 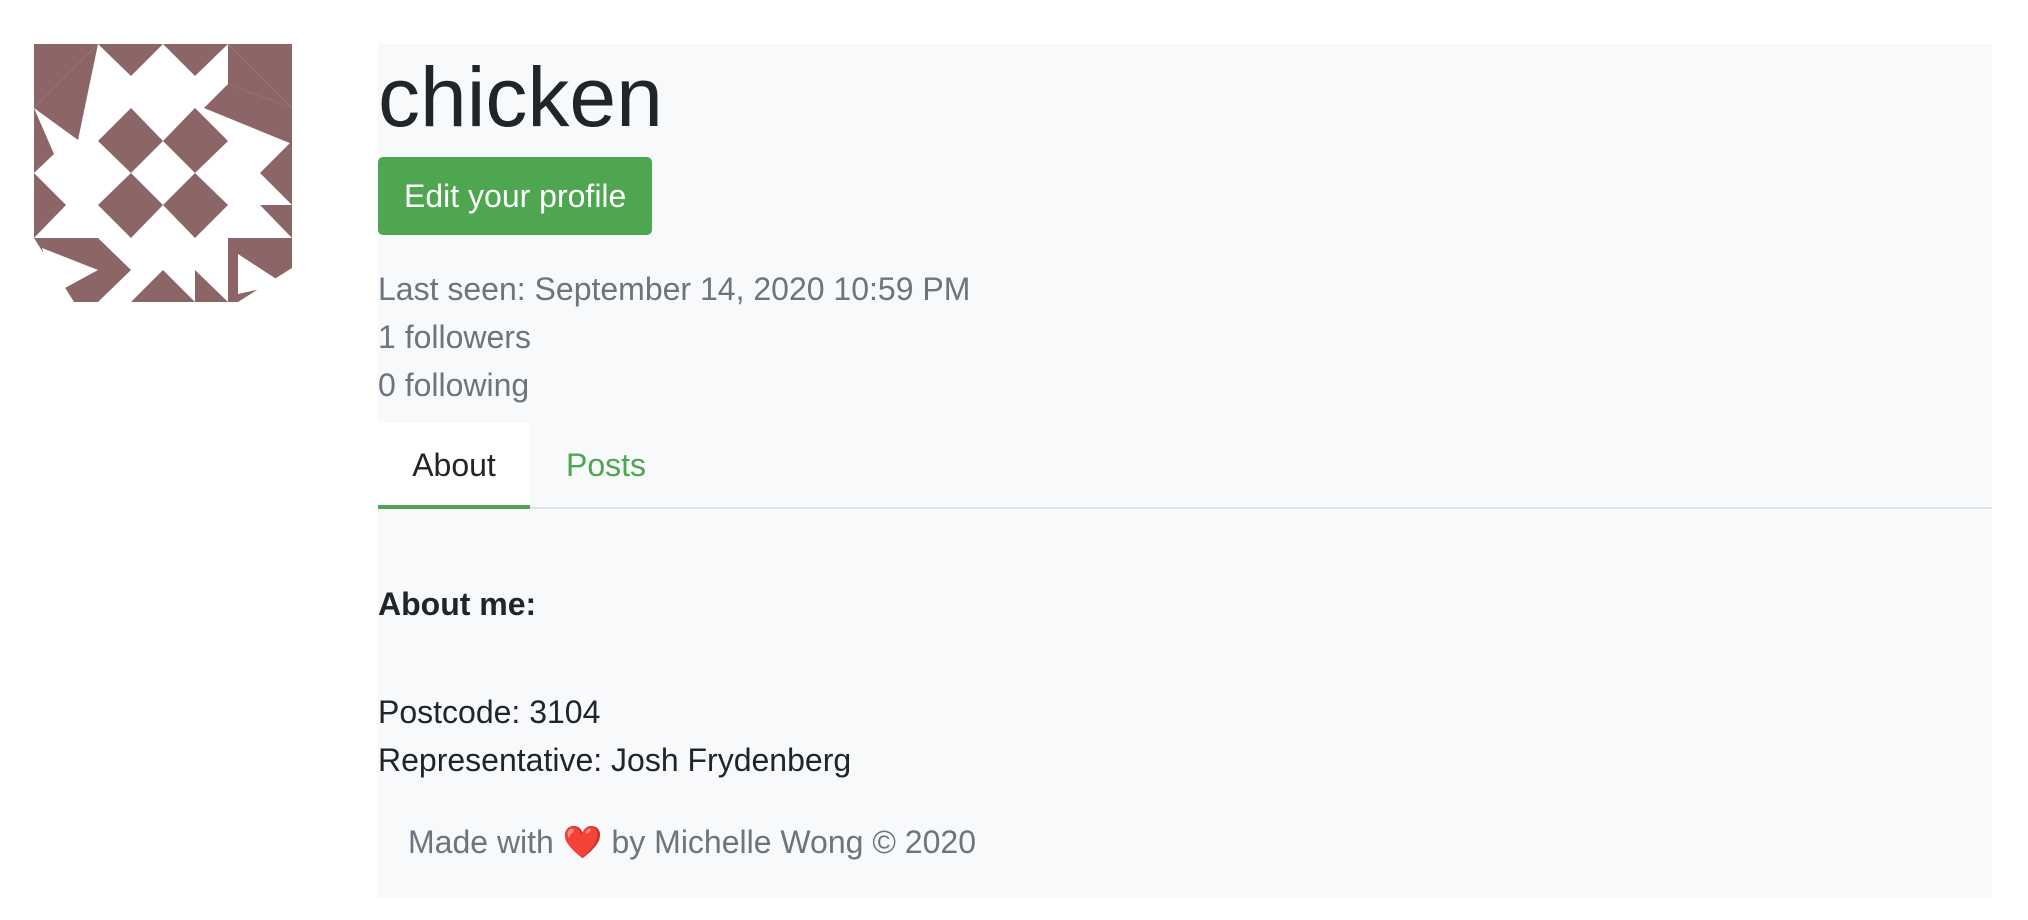 What do you see at coordinates (454, 385) in the screenshot?
I see `following-count: 0 following` at bounding box center [454, 385].